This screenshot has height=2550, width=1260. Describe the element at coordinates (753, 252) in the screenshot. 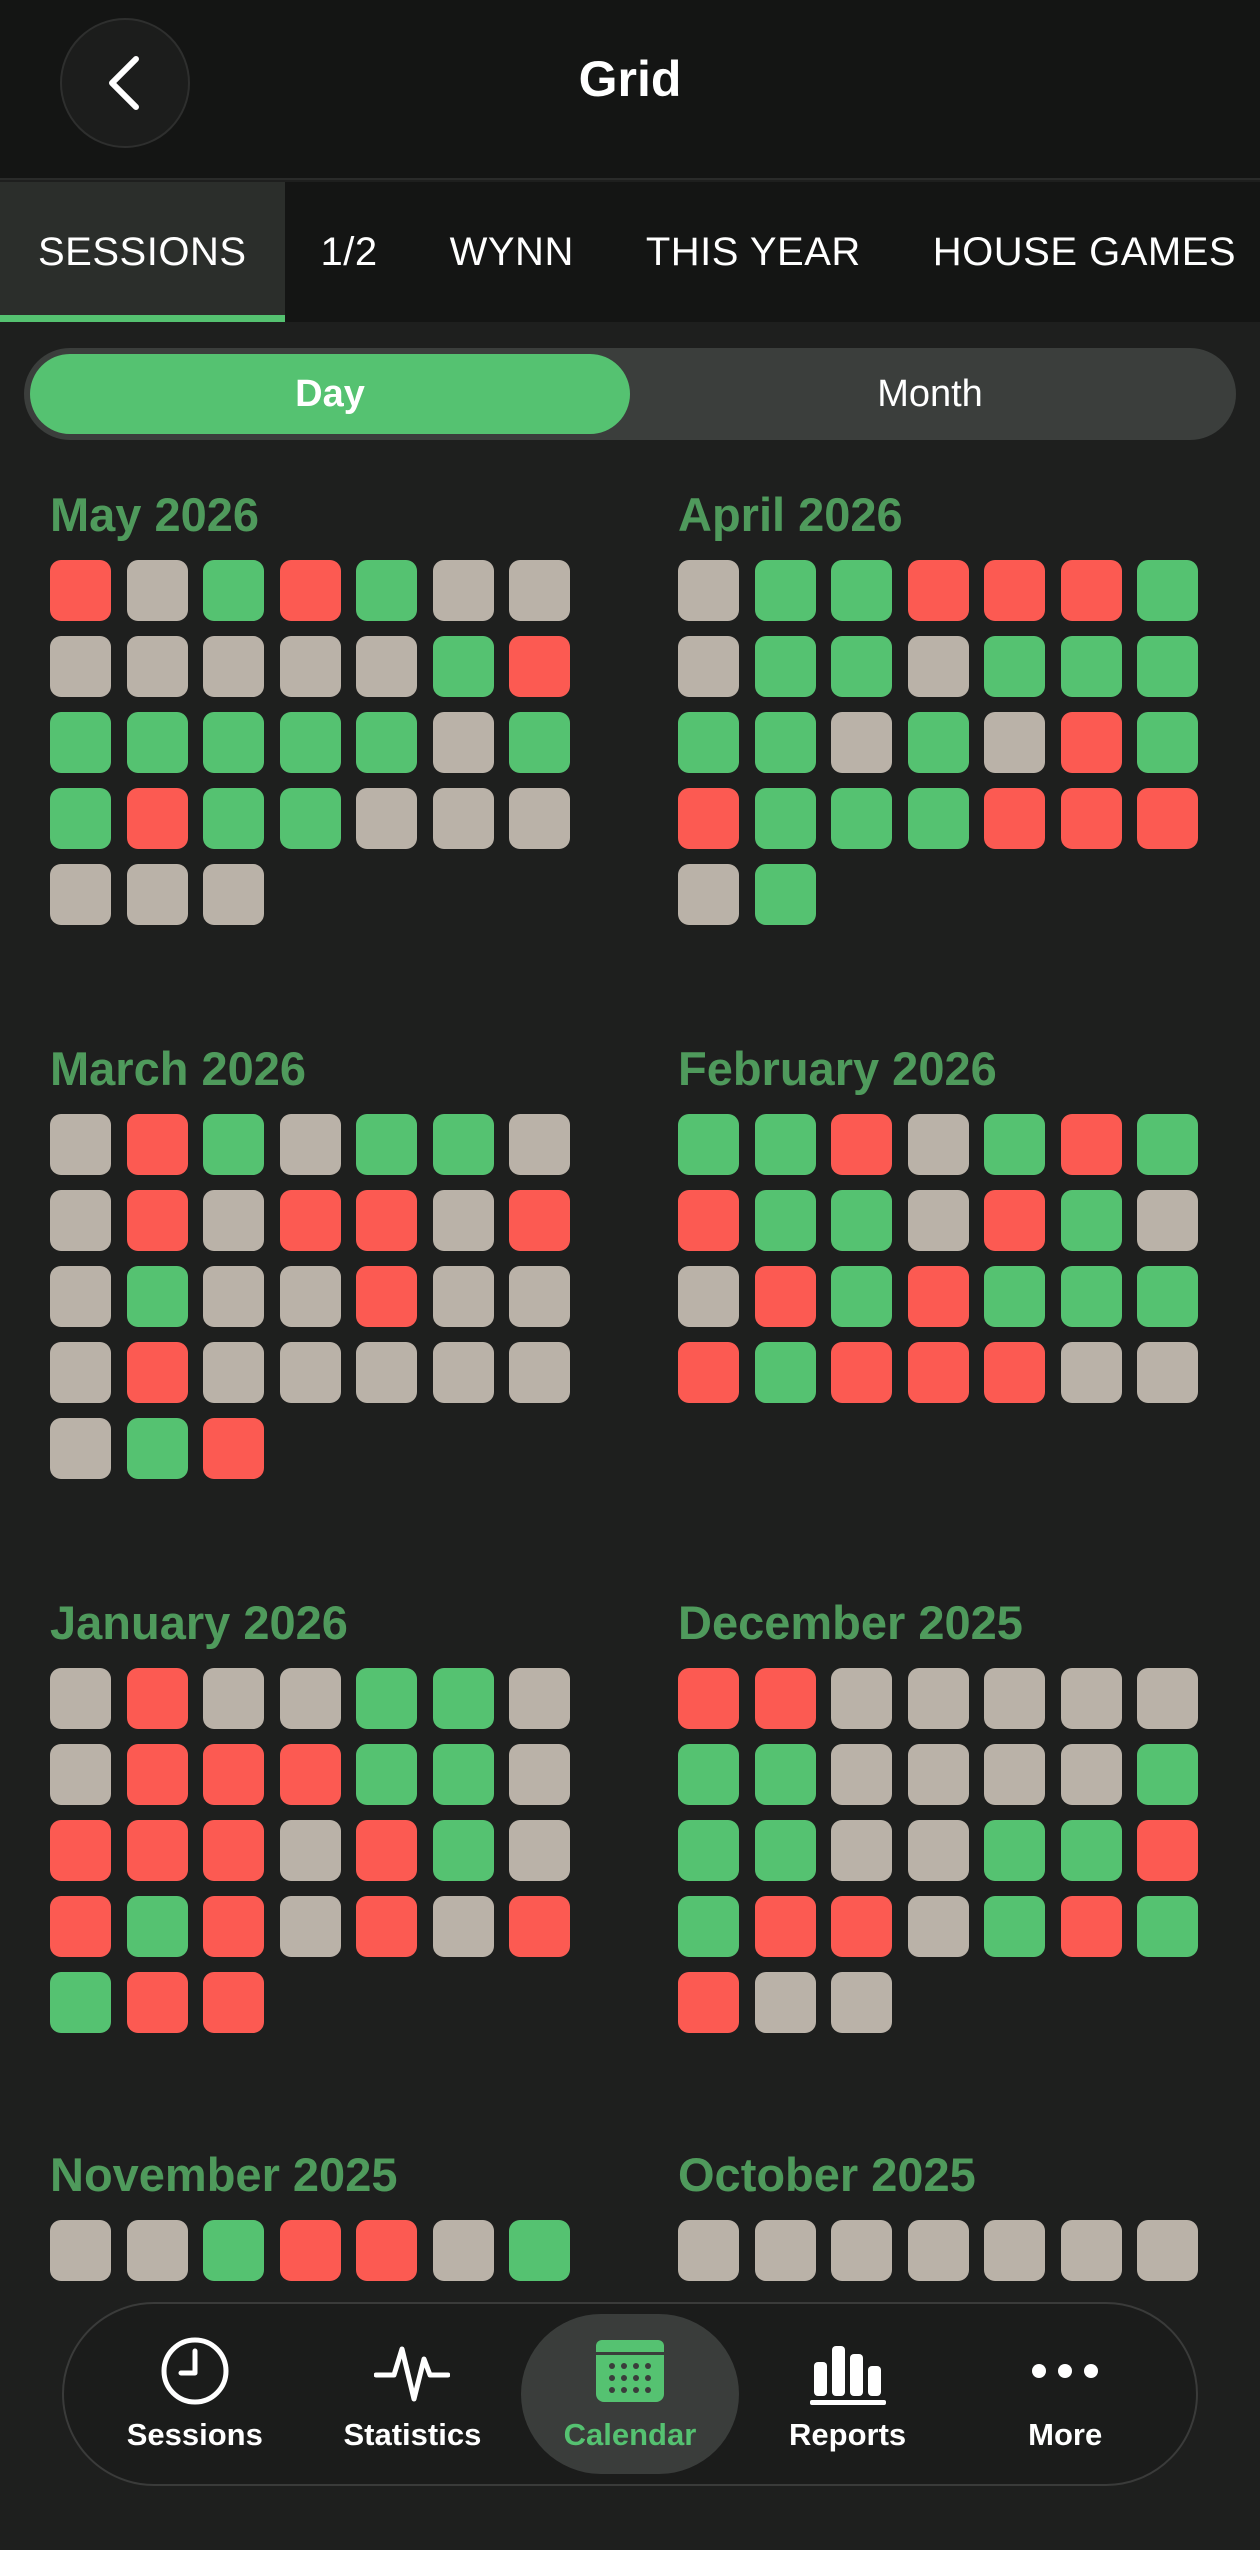

I see `tab-this-year: THIS YEAR` at that location.